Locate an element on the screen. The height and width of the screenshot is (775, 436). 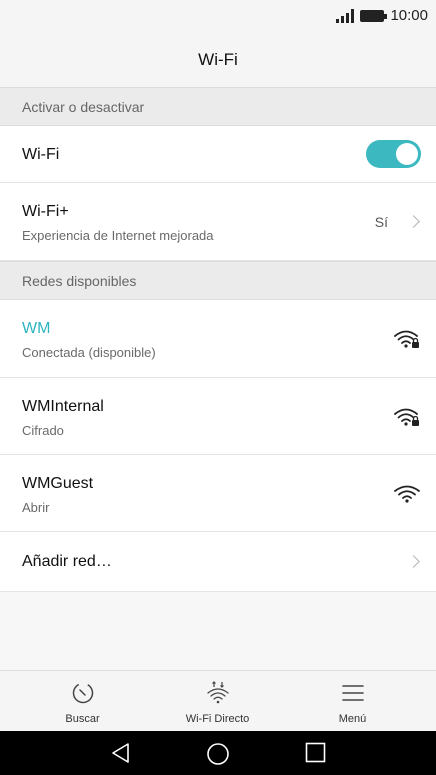
title-bar: Wi-Fi is located at coordinates (218, 60).